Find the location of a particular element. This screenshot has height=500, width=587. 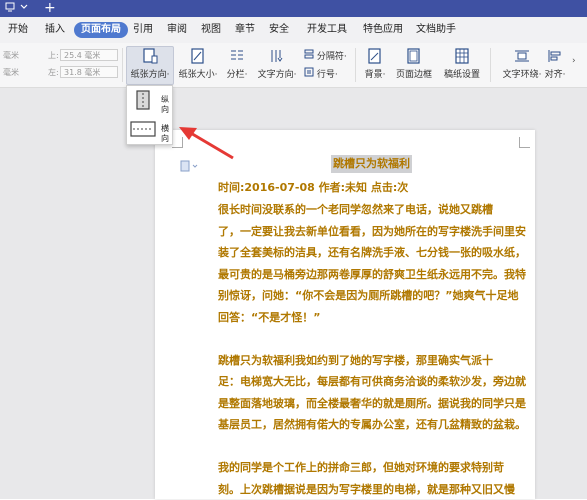

left-margin-label: 左: is located at coordinates (53, 73).